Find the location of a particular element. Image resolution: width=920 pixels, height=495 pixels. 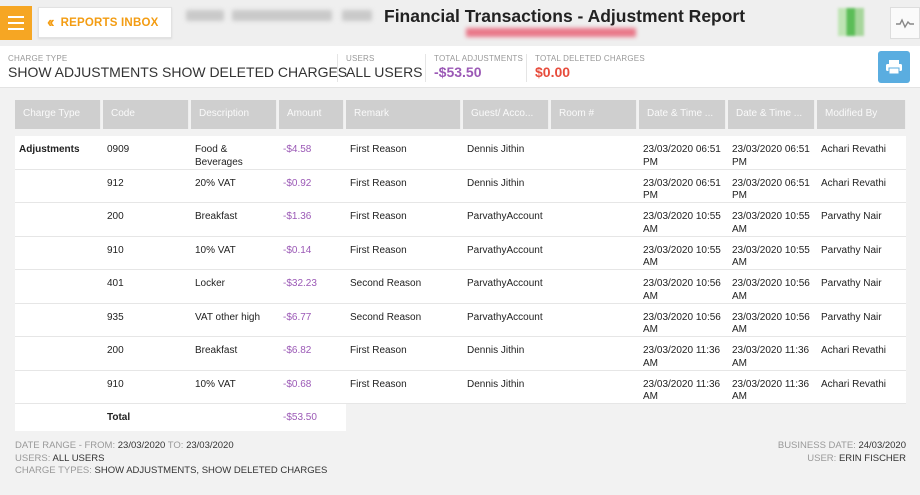

total-adjustments-summary: TOTAL ADJUSTMENTS -$53.50 is located at coordinates (478, 67).